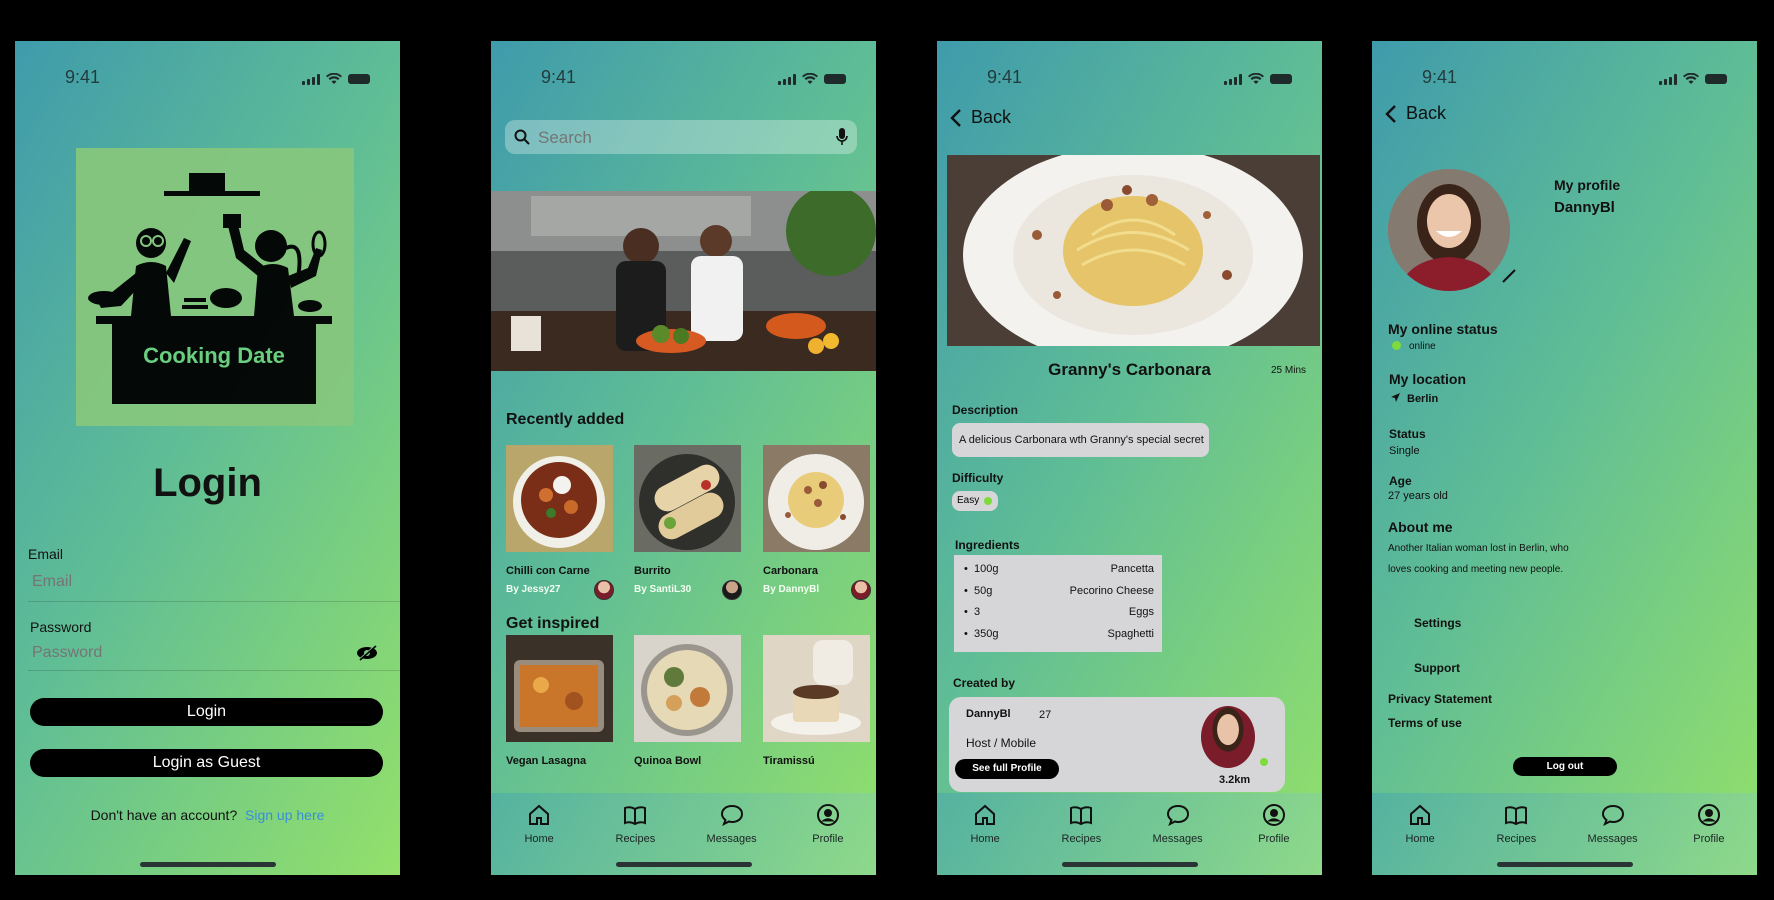 Image resolution: width=1774 pixels, height=900 pixels. I want to click on recipe-author: By DannyBl, so click(791, 589).